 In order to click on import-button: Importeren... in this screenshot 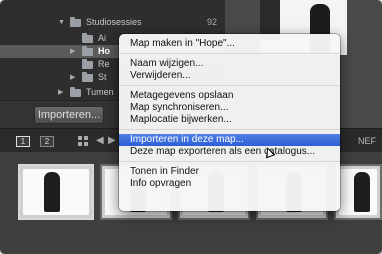, I will do `click(69, 115)`.